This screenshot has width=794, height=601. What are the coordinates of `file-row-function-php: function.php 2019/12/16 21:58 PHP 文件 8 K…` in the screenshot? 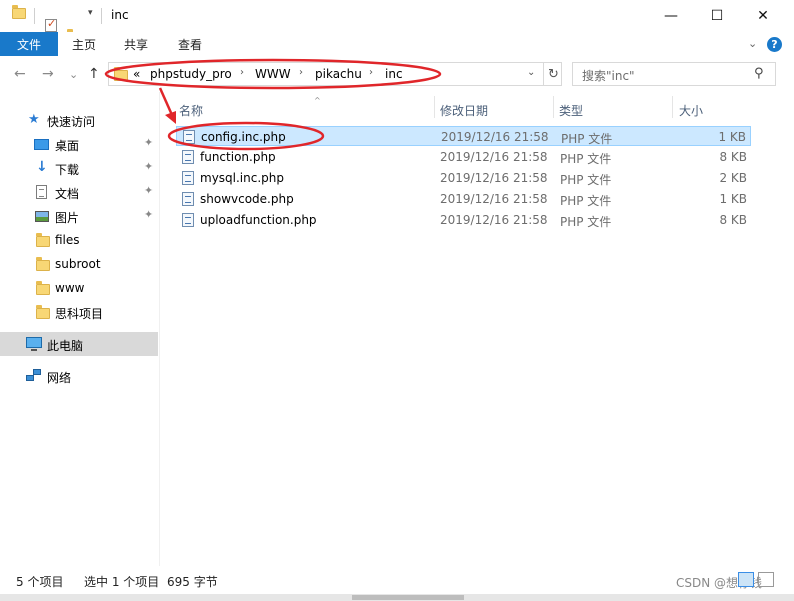 It's located at (463, 157).